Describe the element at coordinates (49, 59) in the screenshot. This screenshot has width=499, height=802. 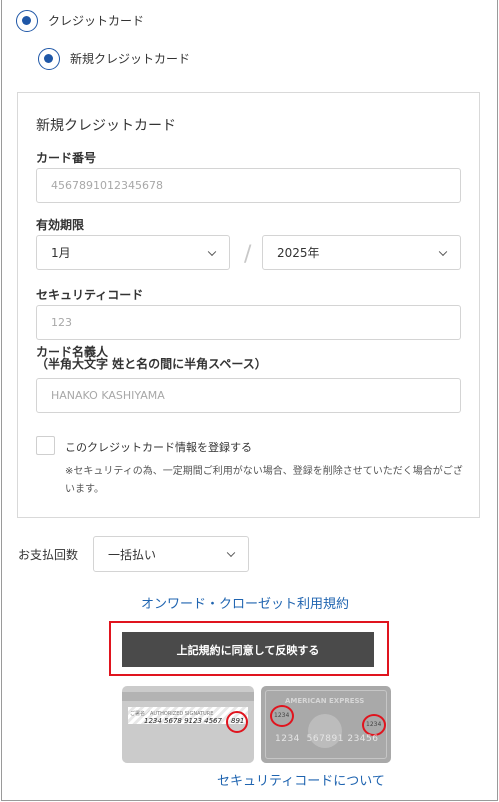
I see `new-card-radio` at that location.